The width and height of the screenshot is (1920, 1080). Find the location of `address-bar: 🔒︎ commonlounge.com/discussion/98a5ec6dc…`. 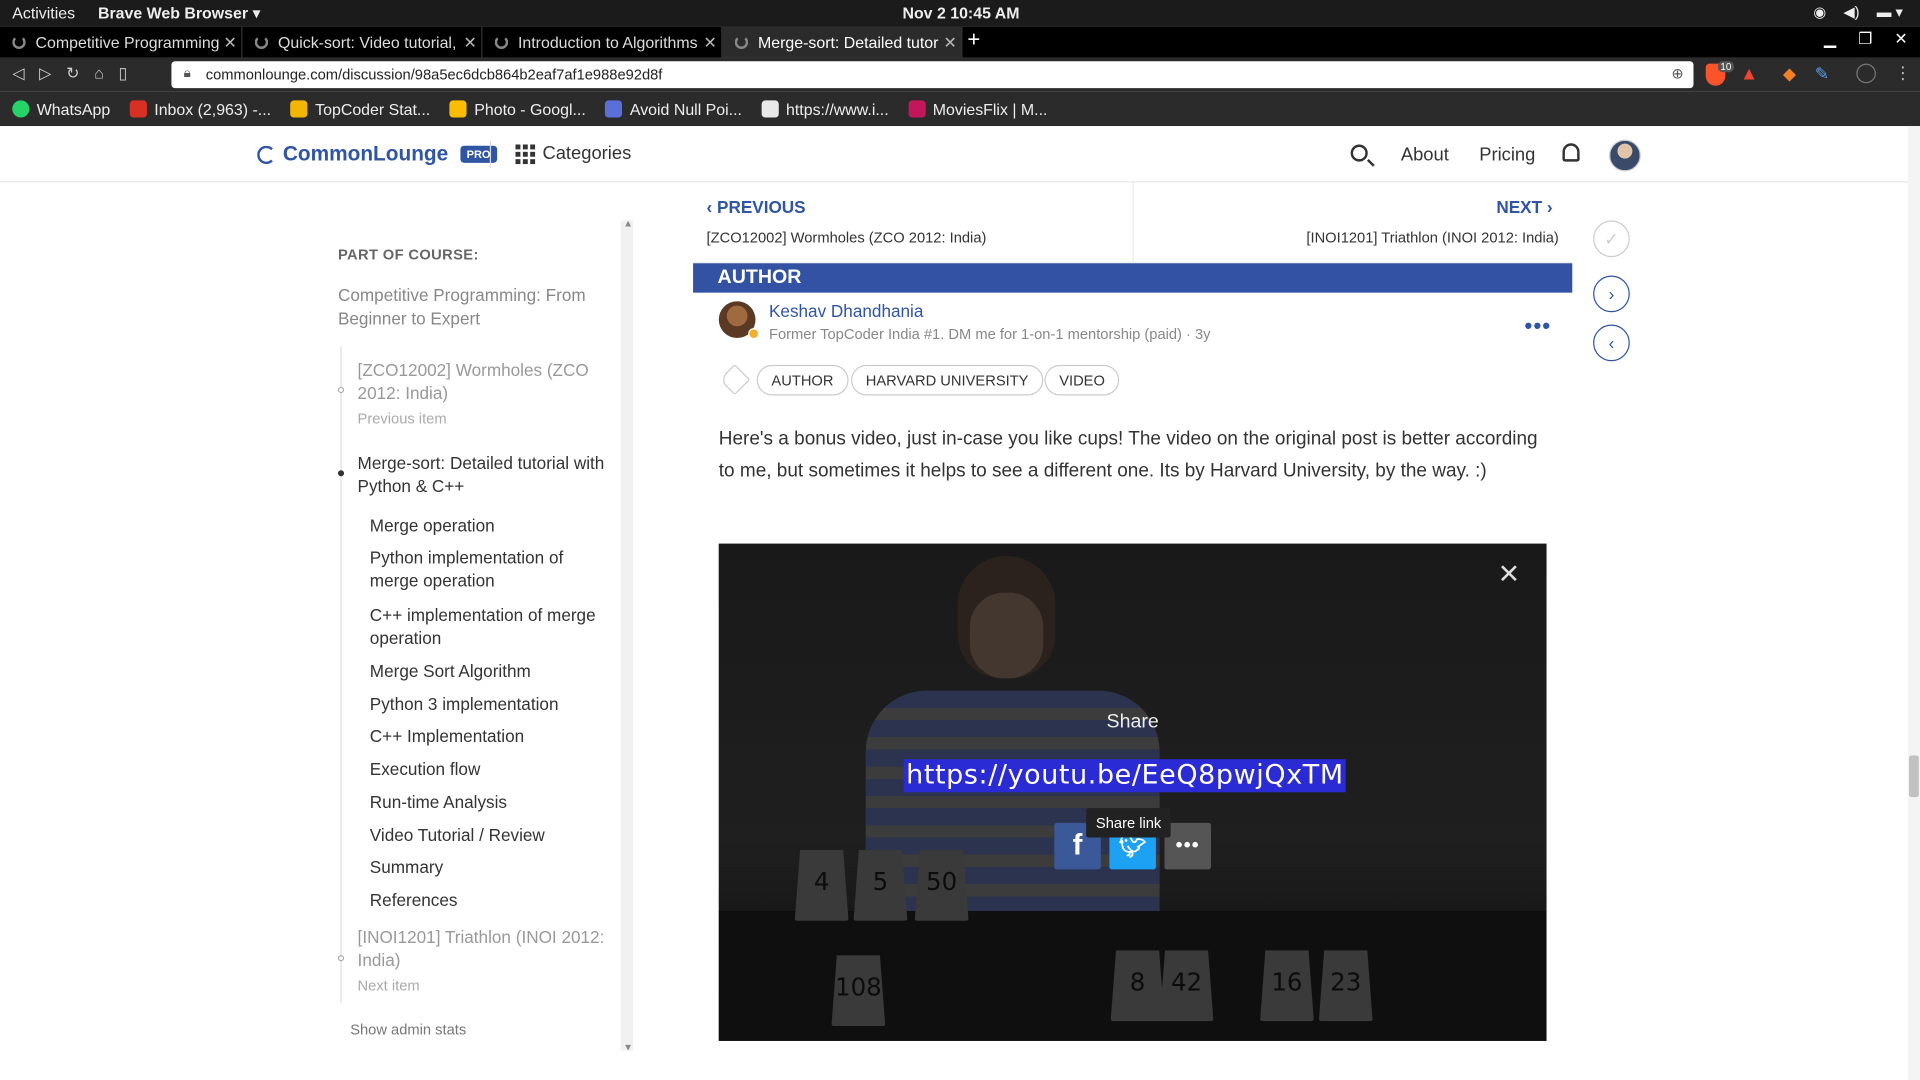

address-bar: 🔒︎ commonlounge.com/discussion/98a5ec6dc… is located at coordinates (932, 75).